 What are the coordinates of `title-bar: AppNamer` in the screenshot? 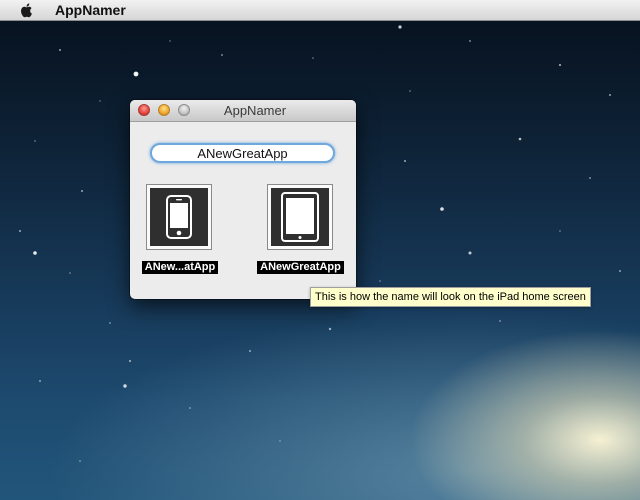 It's located at (243, 111).